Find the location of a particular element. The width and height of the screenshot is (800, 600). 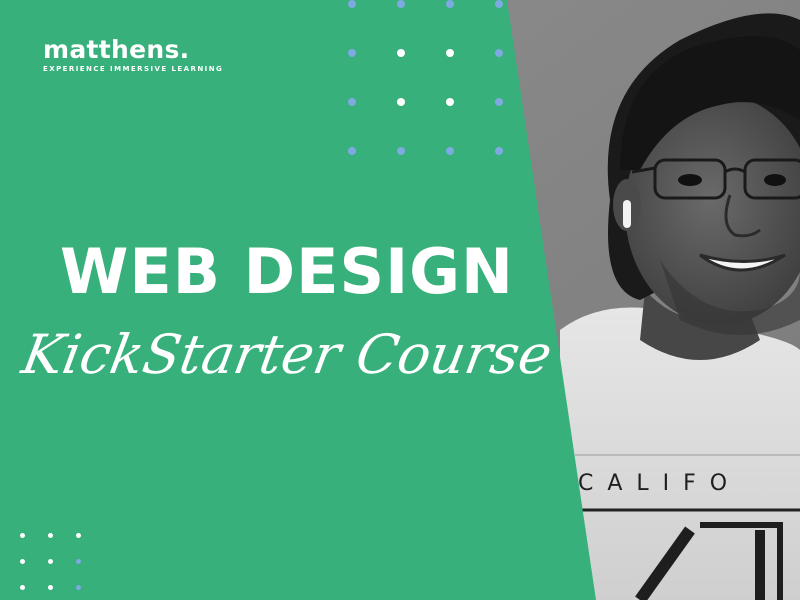

course-subtitle: KickStarter Course is located at coordinates (287, 354).